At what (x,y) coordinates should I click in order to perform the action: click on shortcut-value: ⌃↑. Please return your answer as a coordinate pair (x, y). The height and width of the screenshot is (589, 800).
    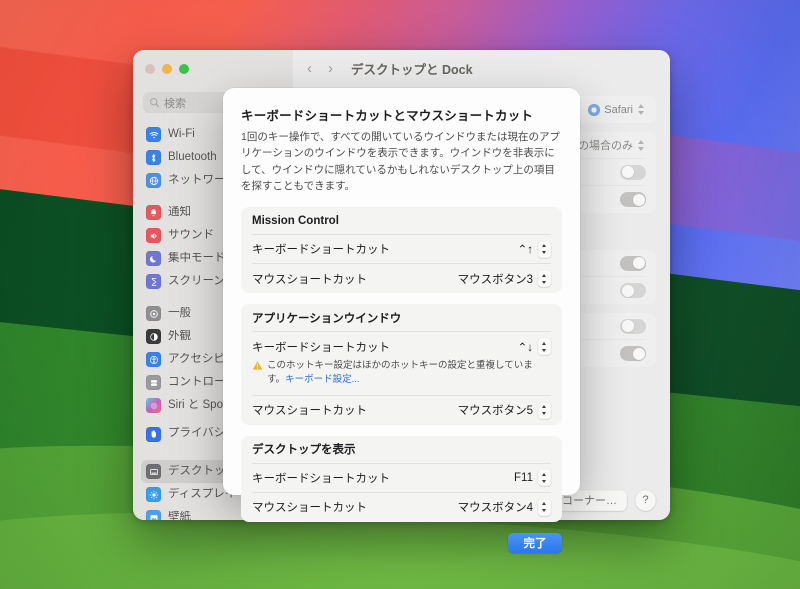
    Looking at the image, I should click on (525, 250).